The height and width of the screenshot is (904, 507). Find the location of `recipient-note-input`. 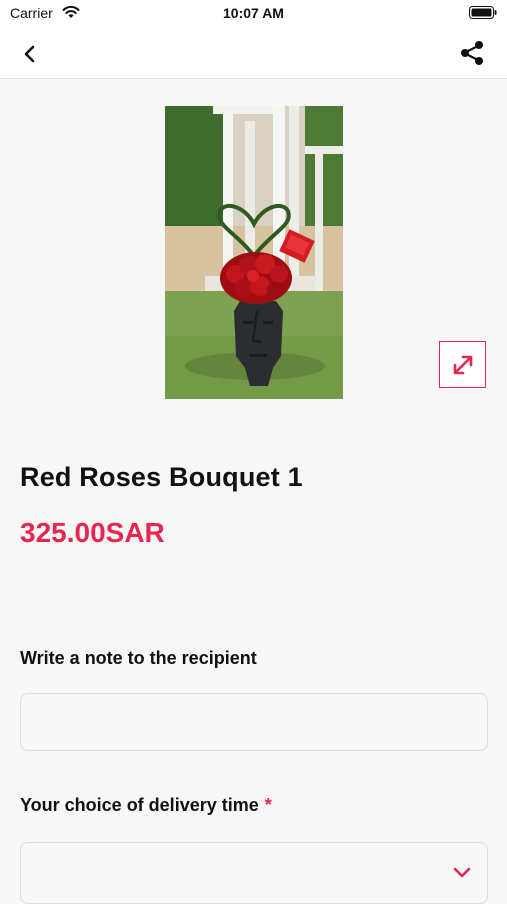

recipient-note-input is located at coordinates (254, 722).